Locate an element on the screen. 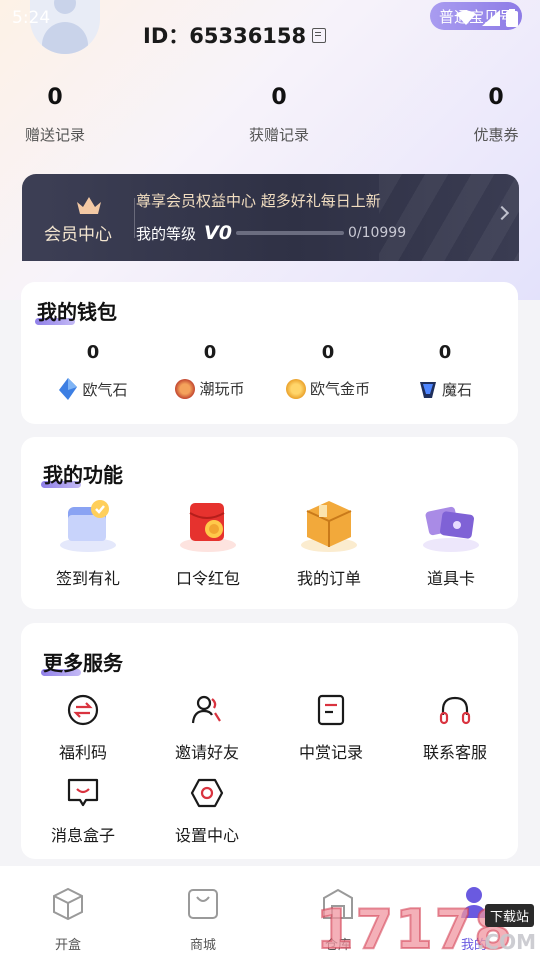  features-title: 我的功能 is located at coordinates (82, 473).